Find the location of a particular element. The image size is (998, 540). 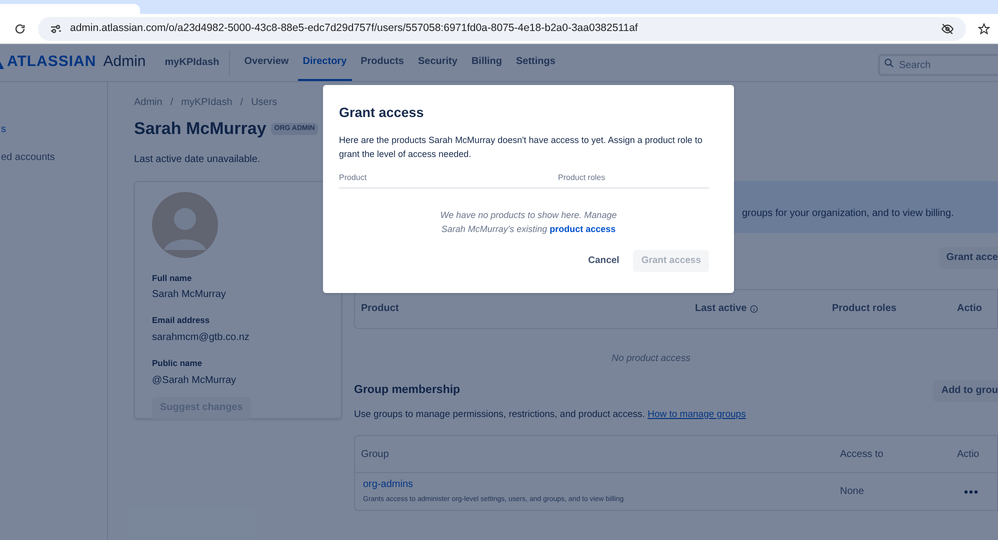

field-label: Public name is located at coordinates (178, 363).